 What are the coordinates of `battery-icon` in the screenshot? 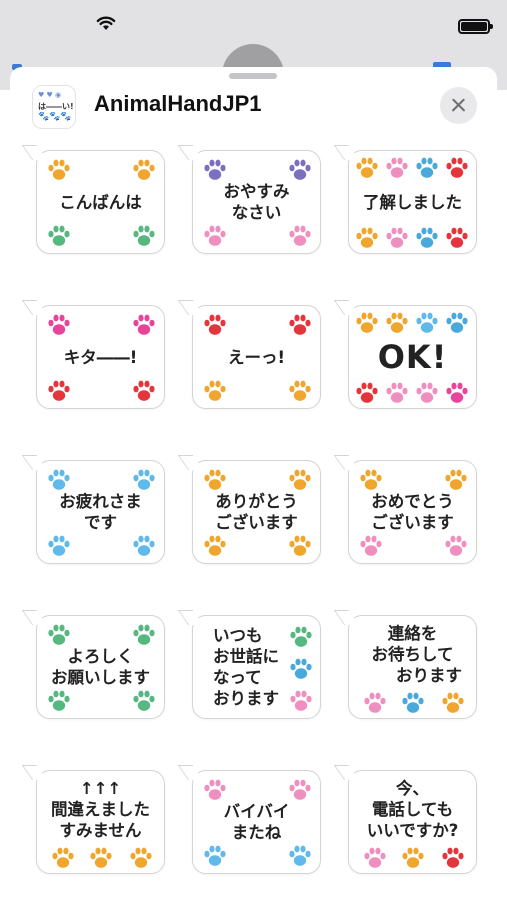 It's located at (475, 26).